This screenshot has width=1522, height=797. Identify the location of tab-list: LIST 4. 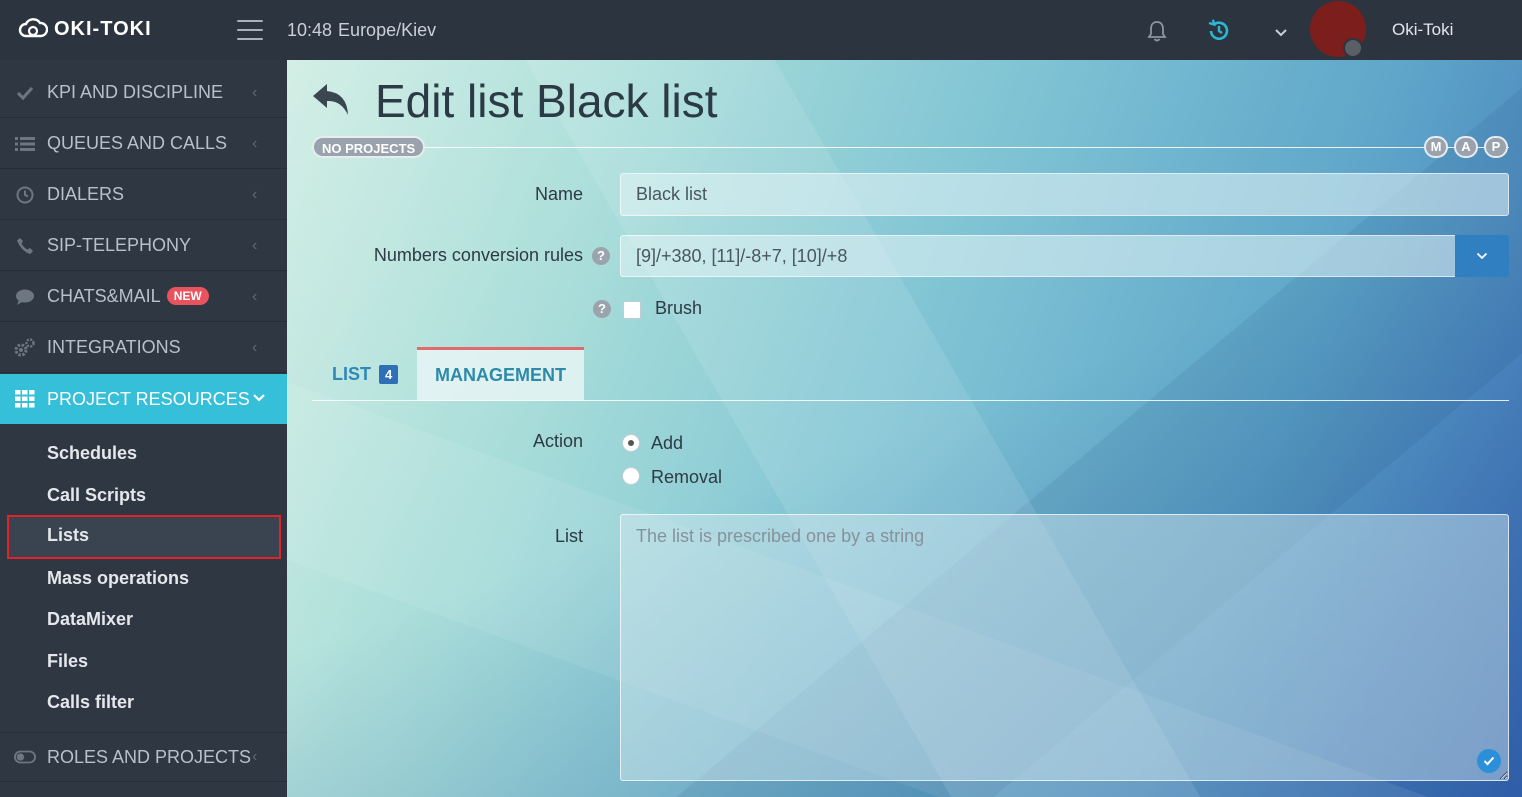
(365, 374).